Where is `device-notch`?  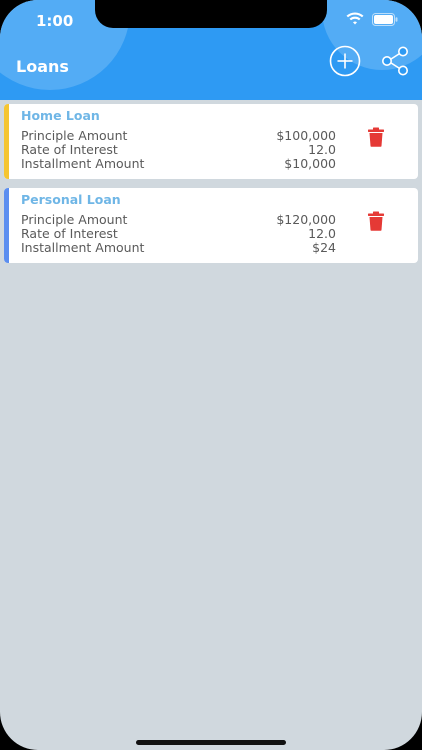
device-notch is located at coordinates (211, 14).